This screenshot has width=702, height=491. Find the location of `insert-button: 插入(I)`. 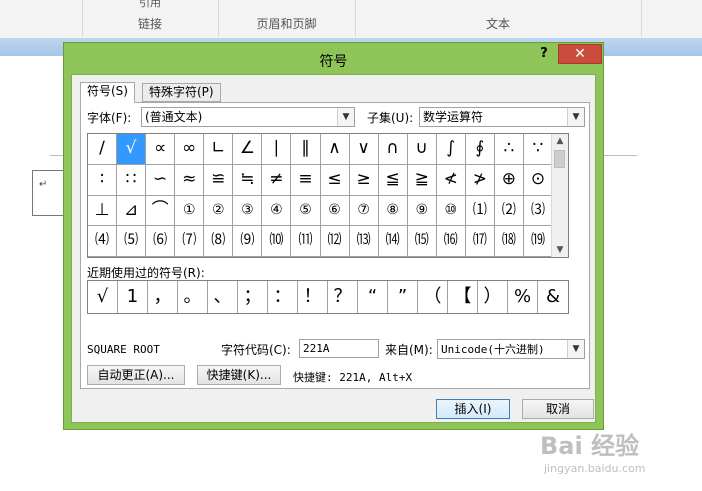

insert-button: 插入(I) is located at coordinates (473, 409).